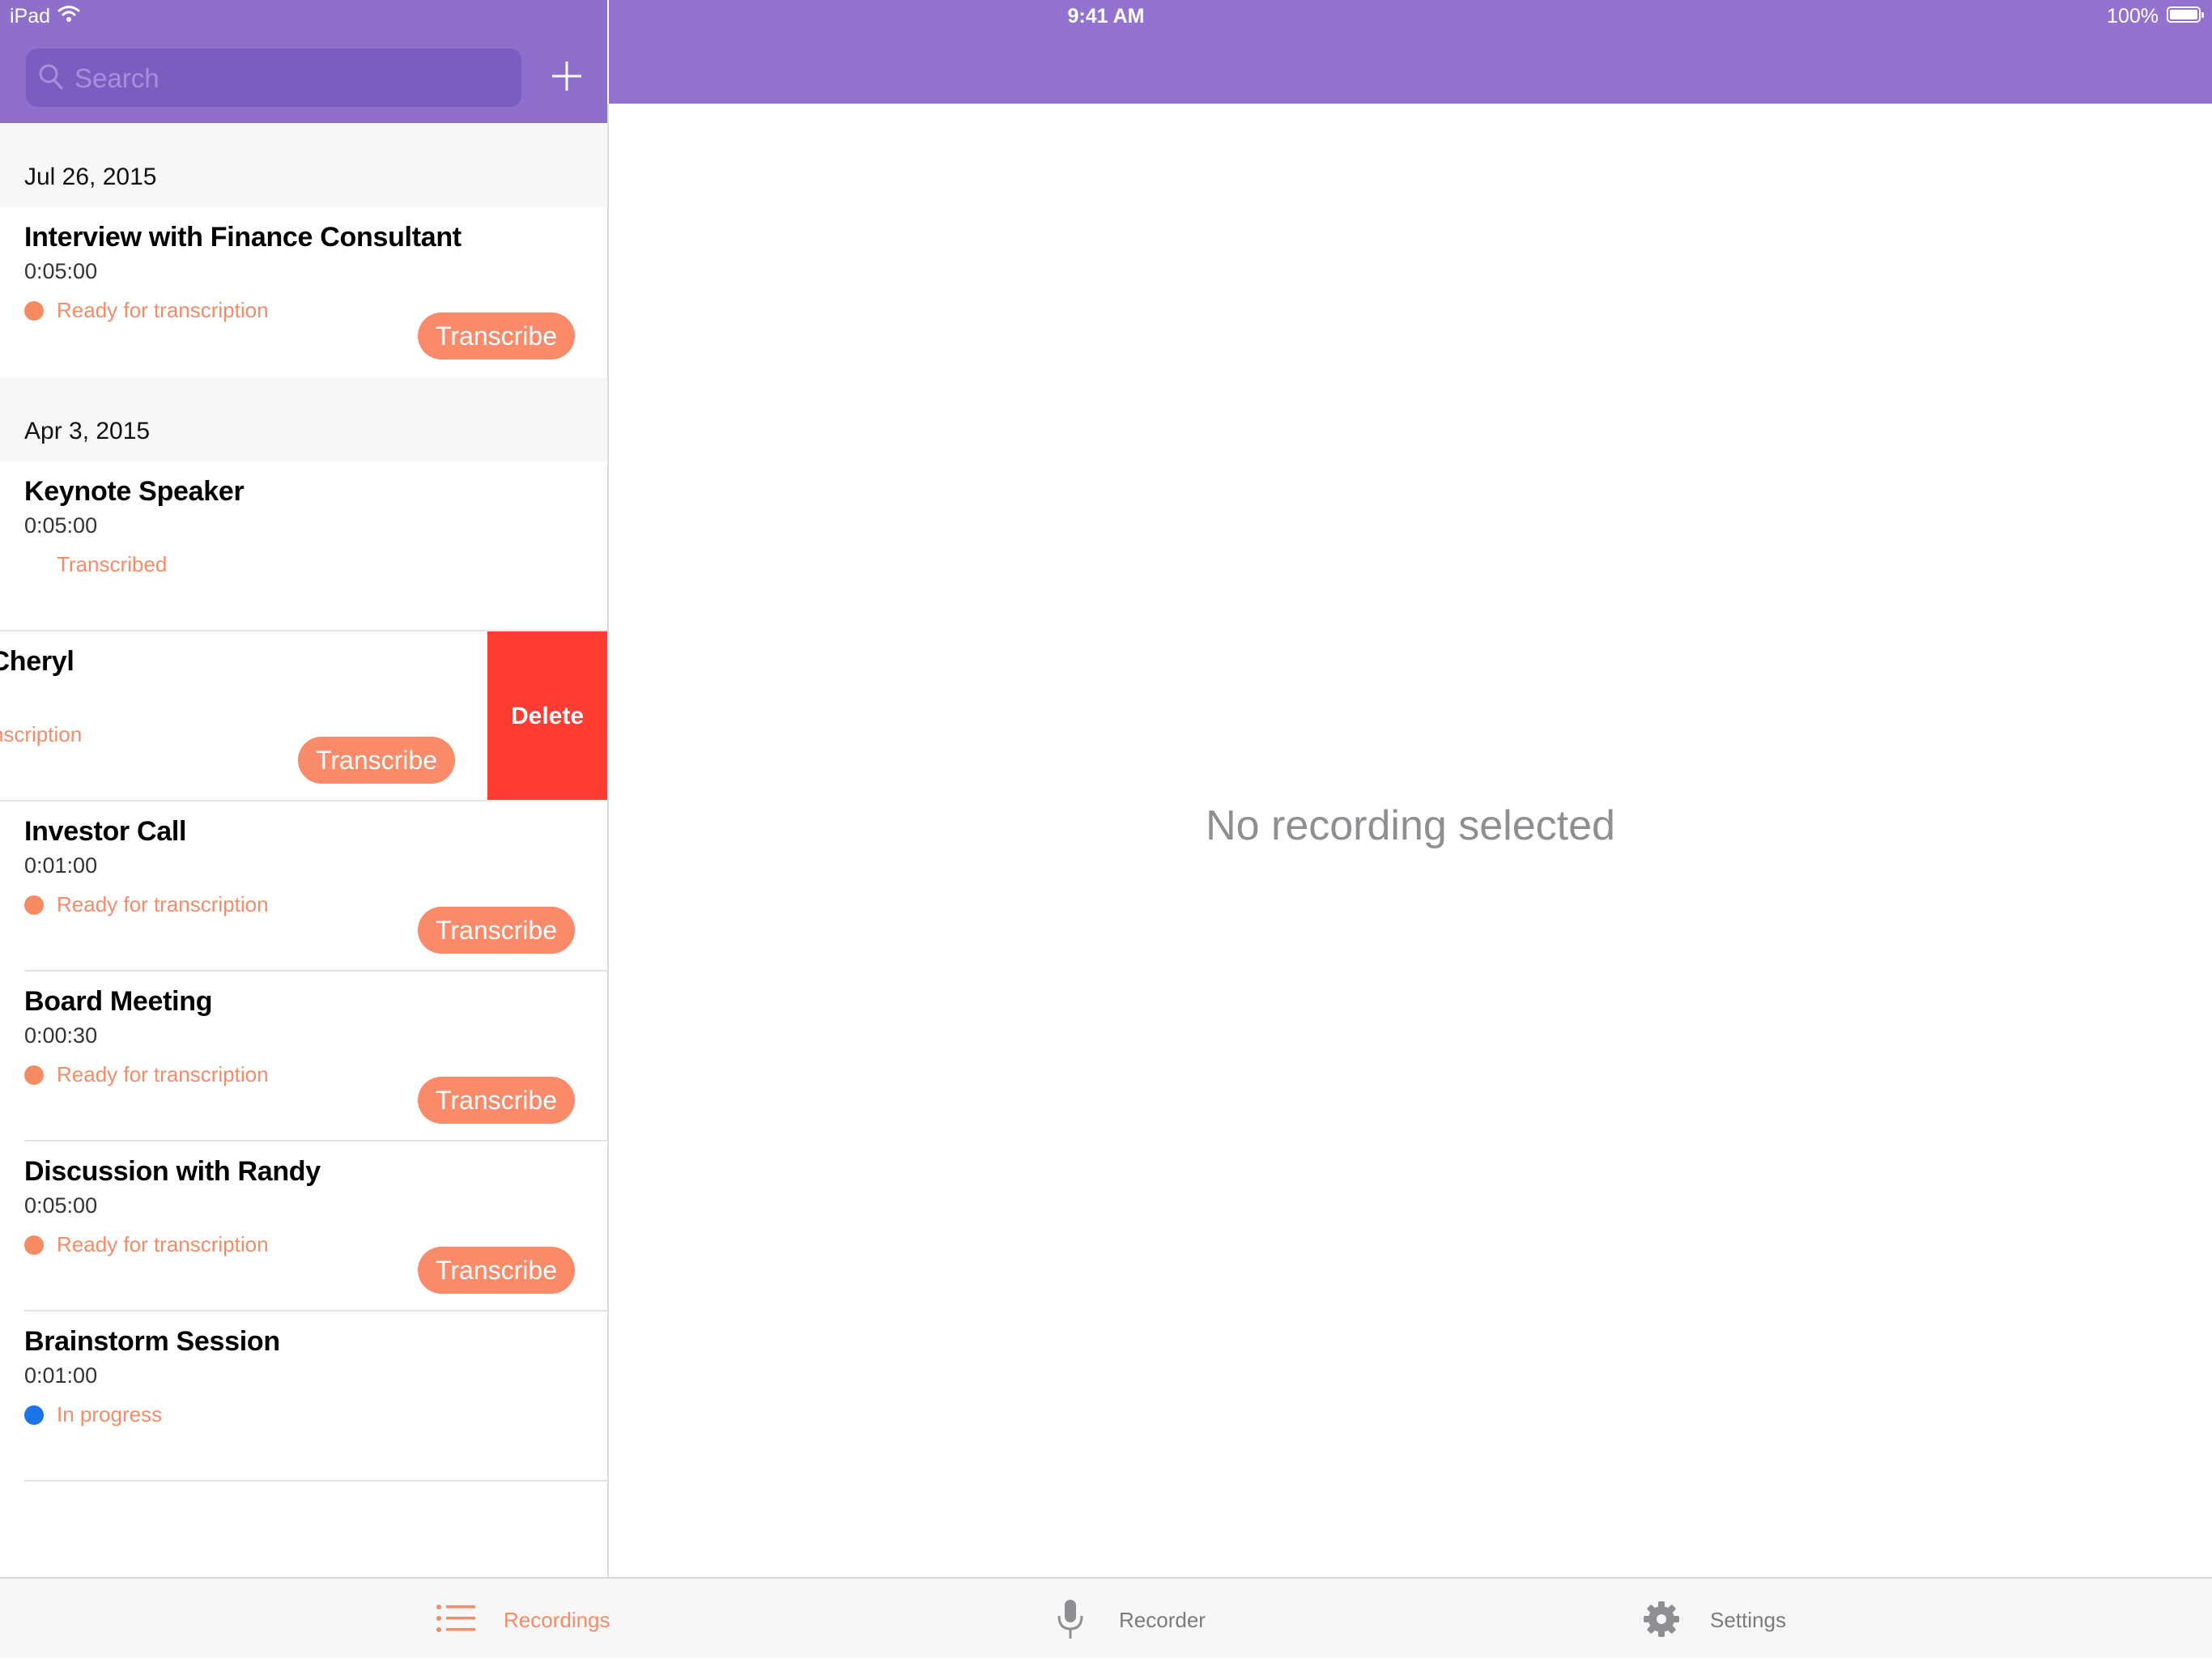 The height and width of the screenshot is (1658, 2212). What do you see at coordinates (547, 716) in the screenshot?
I see `delete-button: Delete` at bounding box center [547, 716].